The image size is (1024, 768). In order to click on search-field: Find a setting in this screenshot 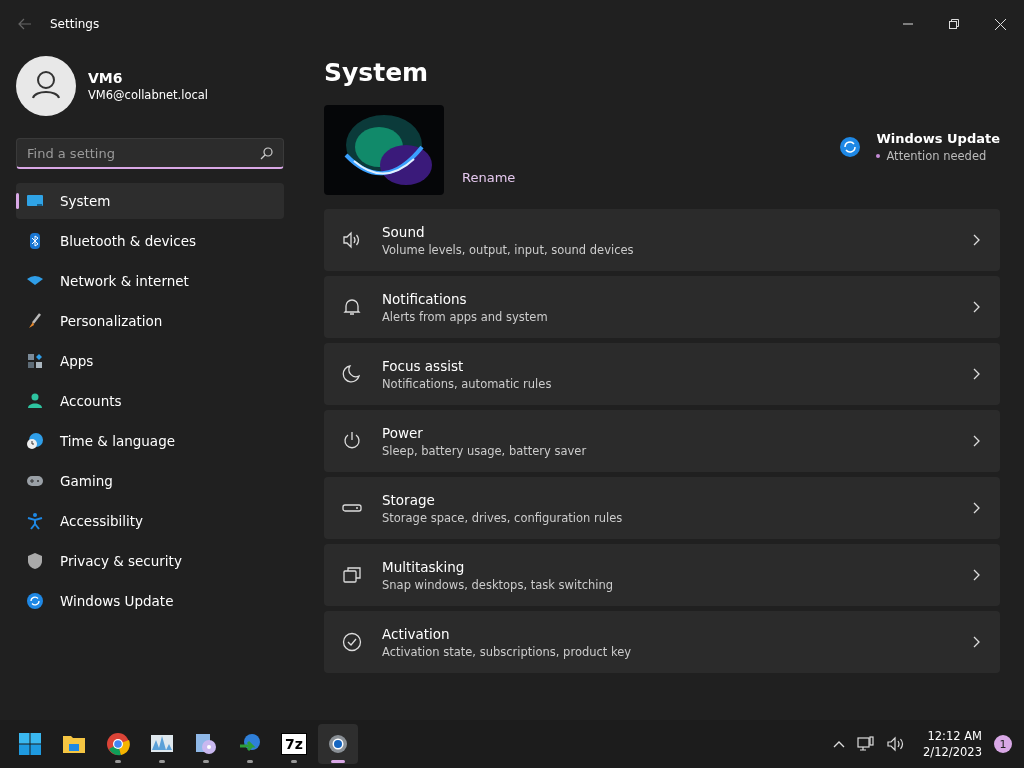, I will do `click(150, 153)`.